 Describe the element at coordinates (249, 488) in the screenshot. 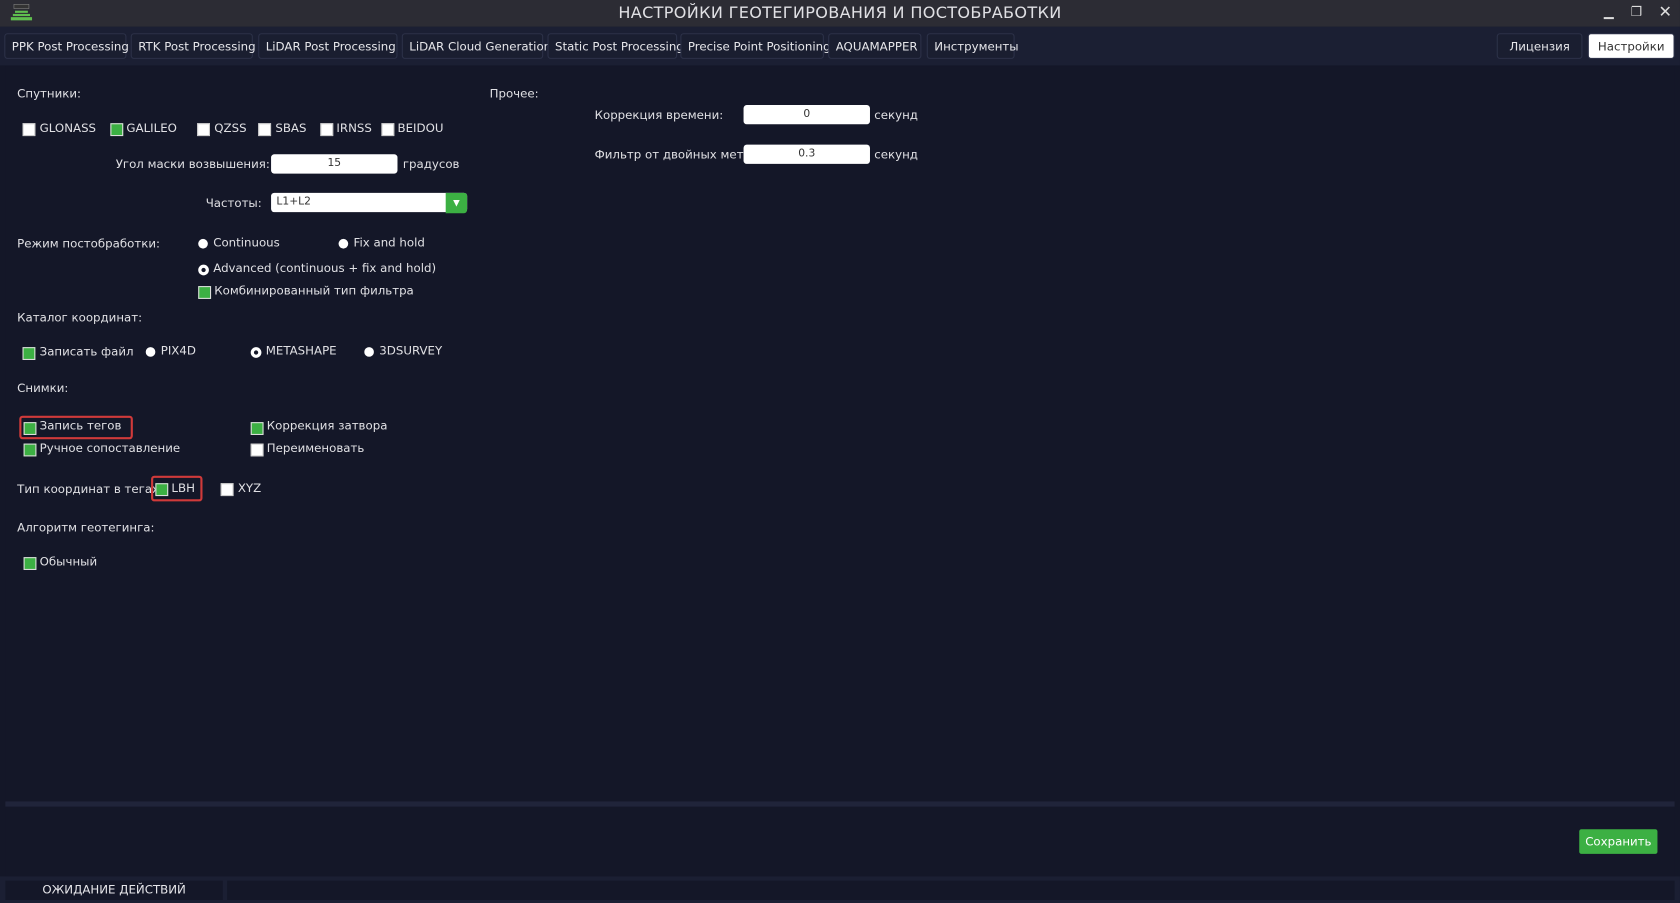

I see `xyz-label: XYZ` at that location.